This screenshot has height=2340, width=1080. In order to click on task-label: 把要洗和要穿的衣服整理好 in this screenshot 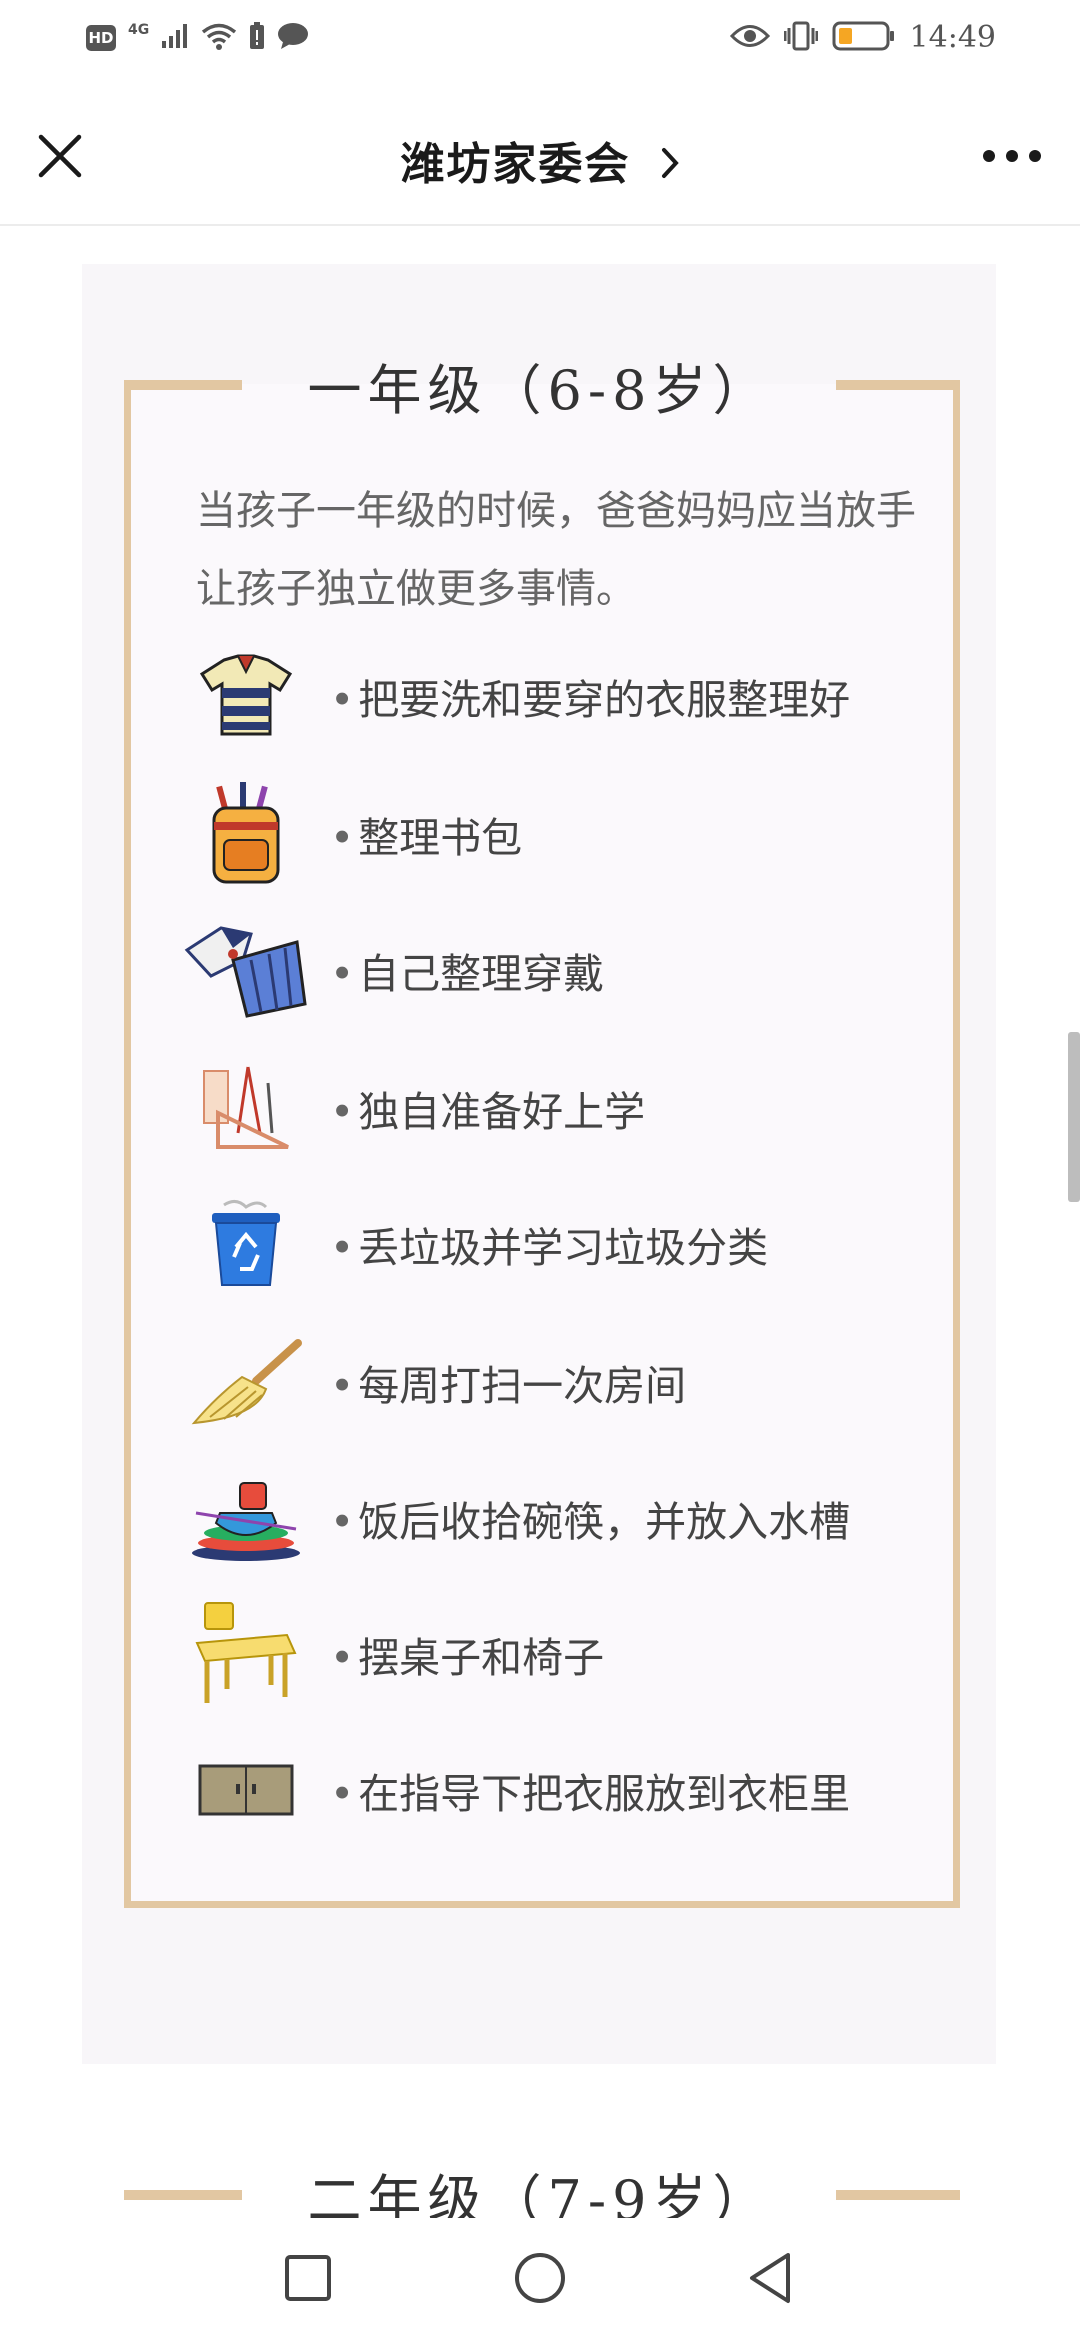, I will do `click(590, 696)`.